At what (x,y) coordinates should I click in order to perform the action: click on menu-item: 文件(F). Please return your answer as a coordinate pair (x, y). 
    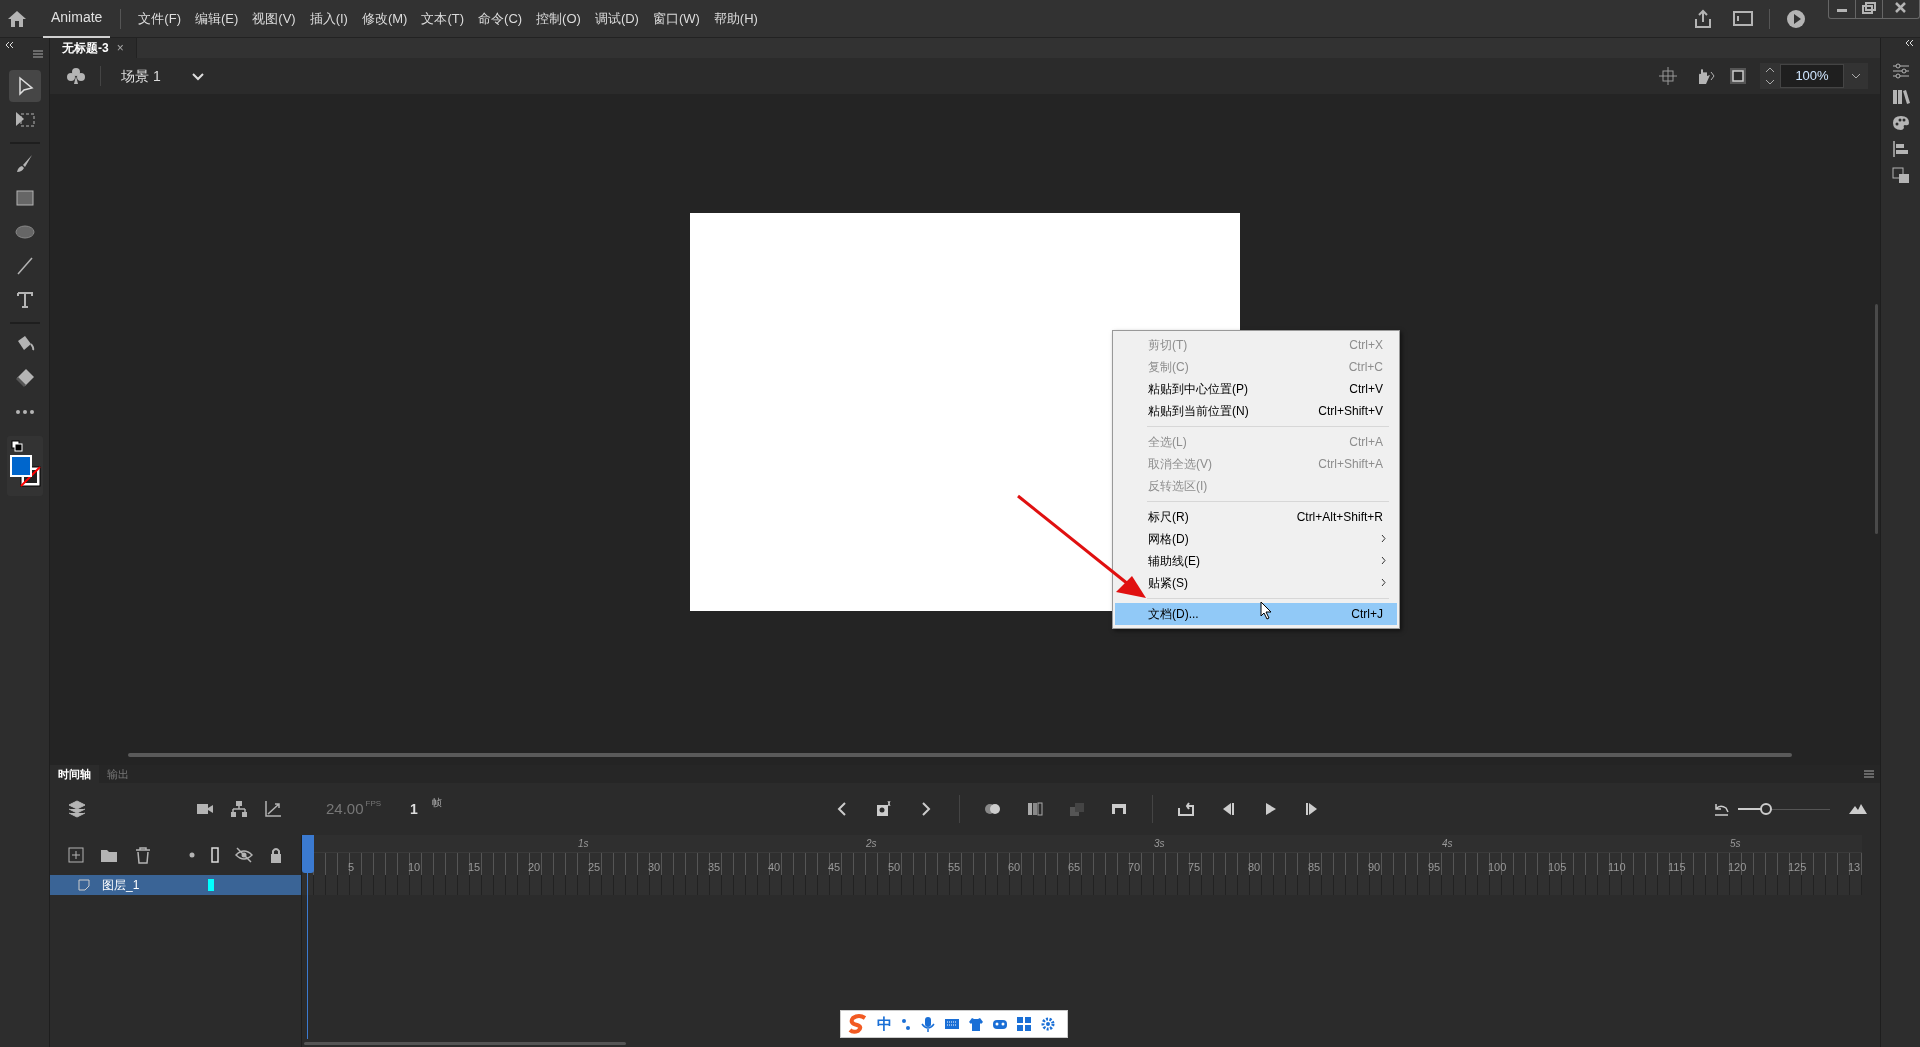
    Looking at the image, I should click on (159, 18).